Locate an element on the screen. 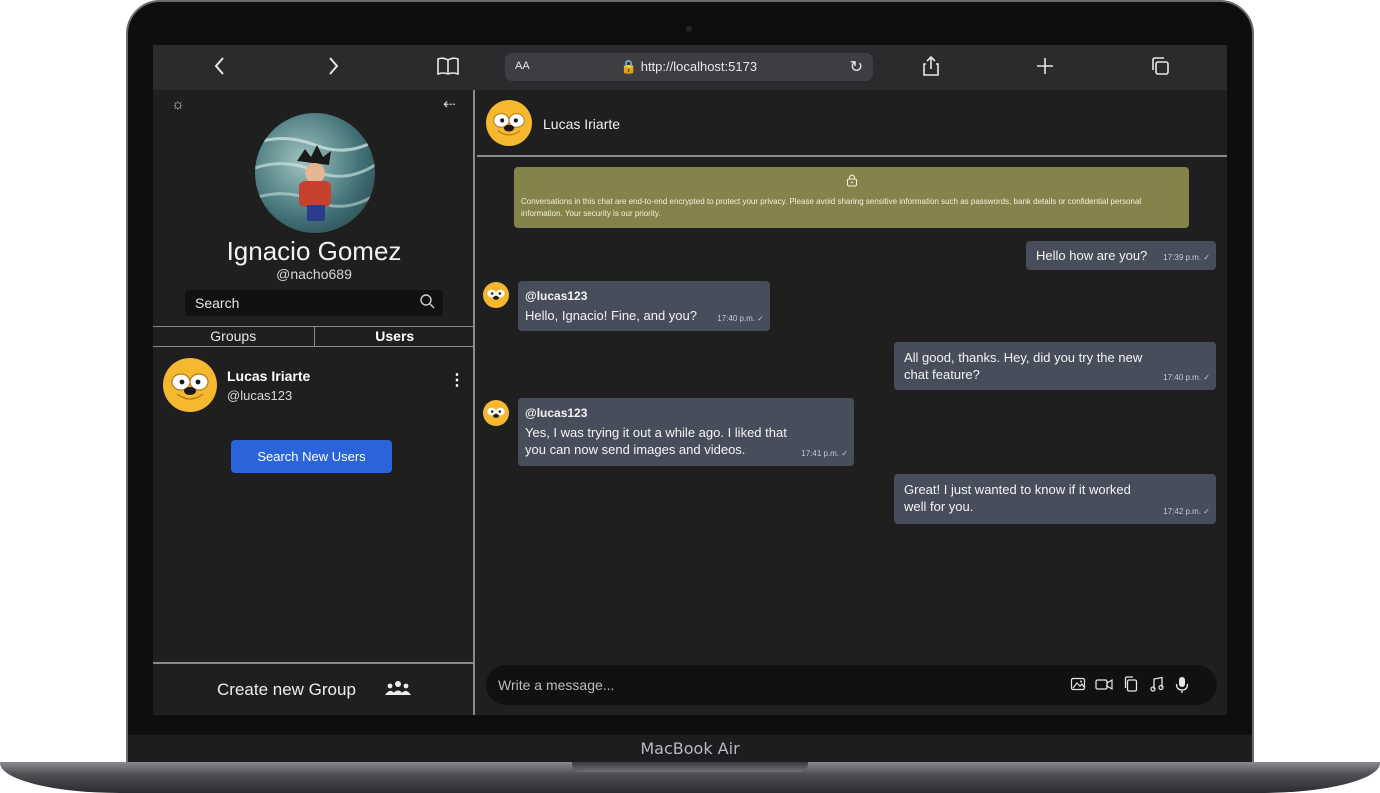  camera is located at coordinates (689, 29).